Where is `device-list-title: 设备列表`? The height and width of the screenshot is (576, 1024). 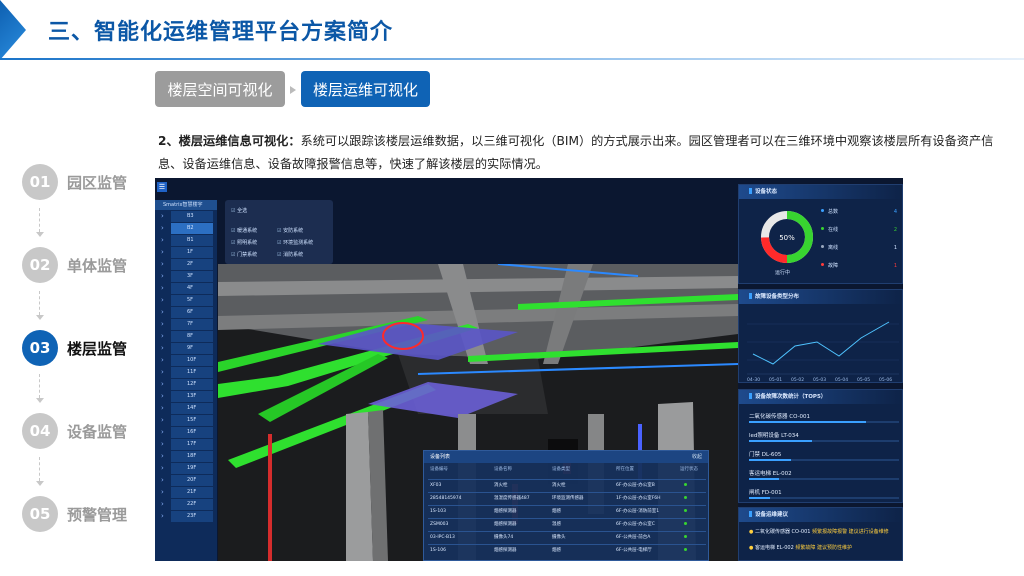
device-list-title: 设备列表 is located at coordinates (566, 457).